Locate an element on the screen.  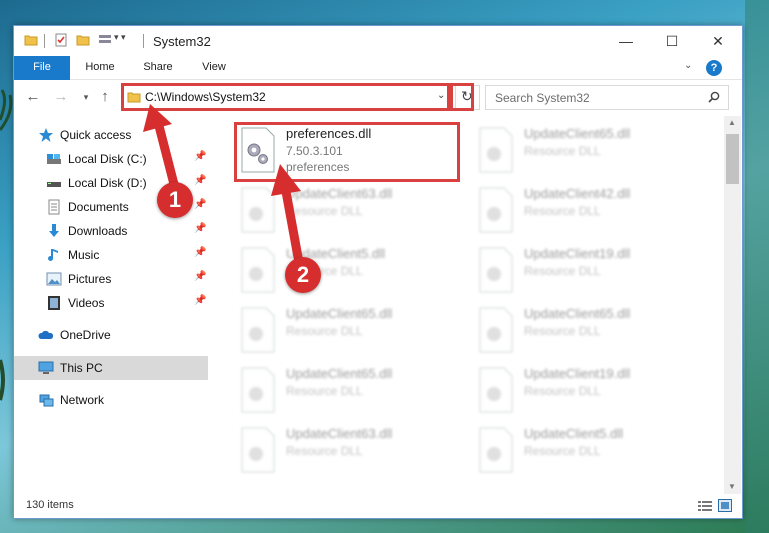
annotation-arrows is located at coordinates (224, 188).